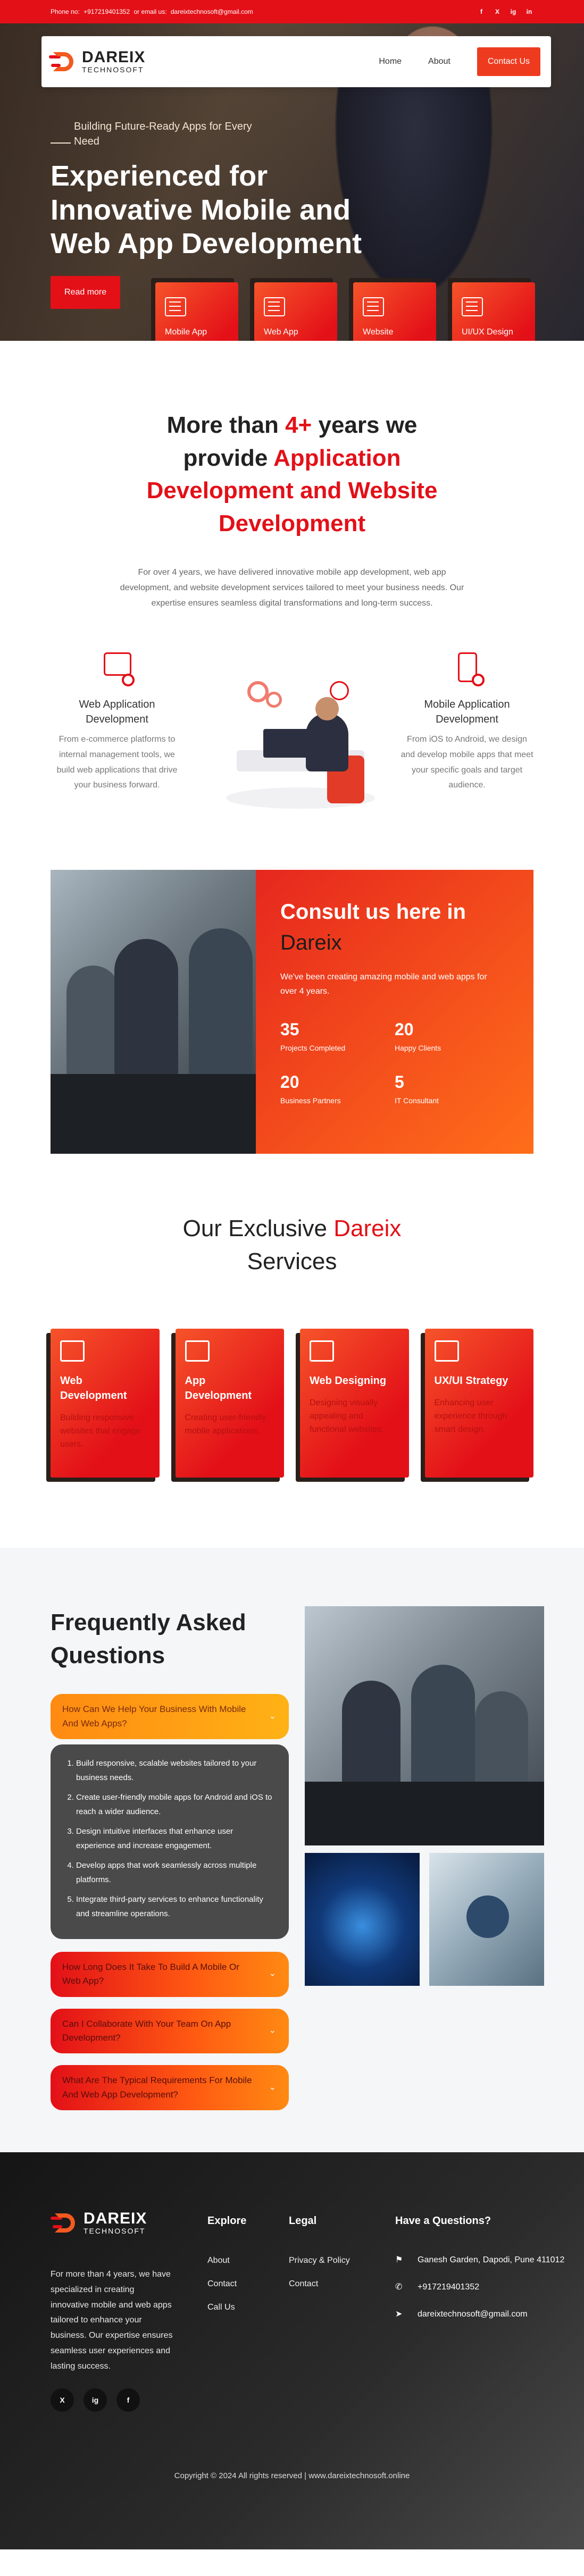 This screenshot has width=584, height=2576. Describe the element at coordinates (226, 2260) in the screenshot. I see `footer-link-about: About` at that location.